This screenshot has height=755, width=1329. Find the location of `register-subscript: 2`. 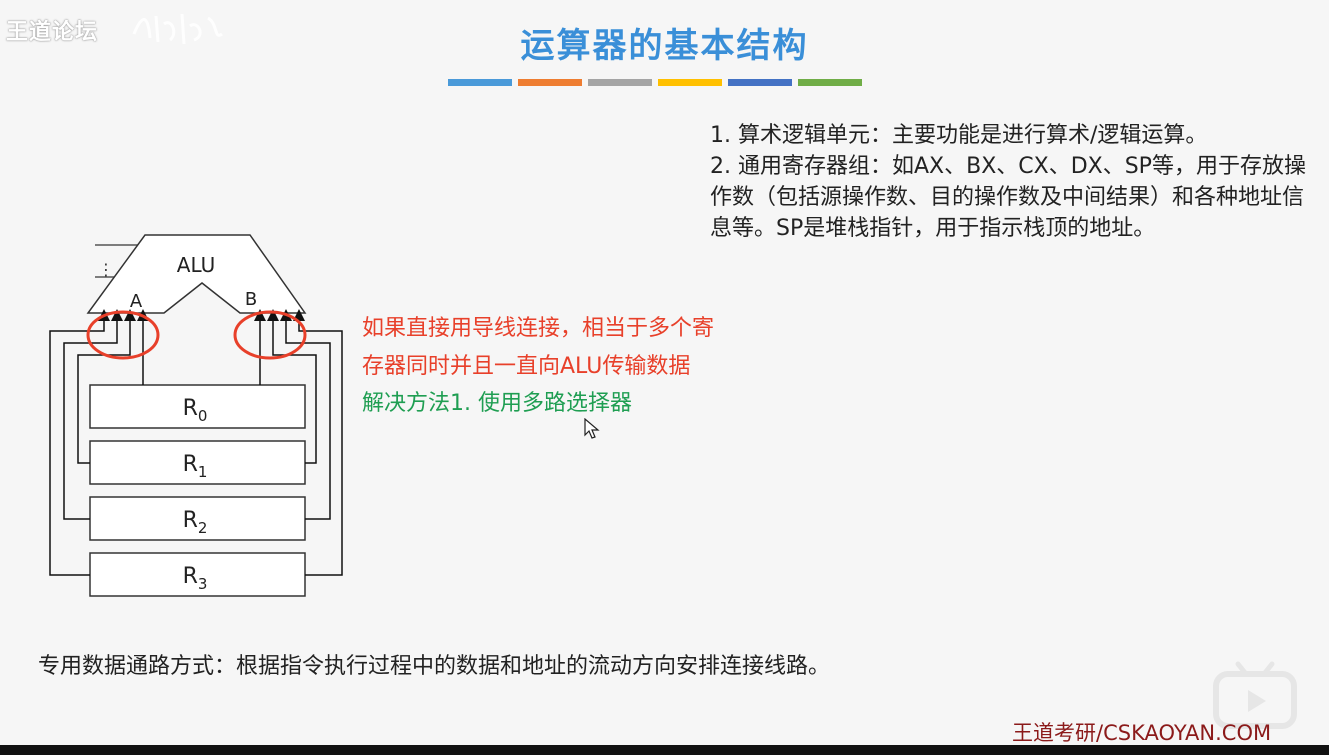

register-subscript: 2 is located at coordinates (203, 528).